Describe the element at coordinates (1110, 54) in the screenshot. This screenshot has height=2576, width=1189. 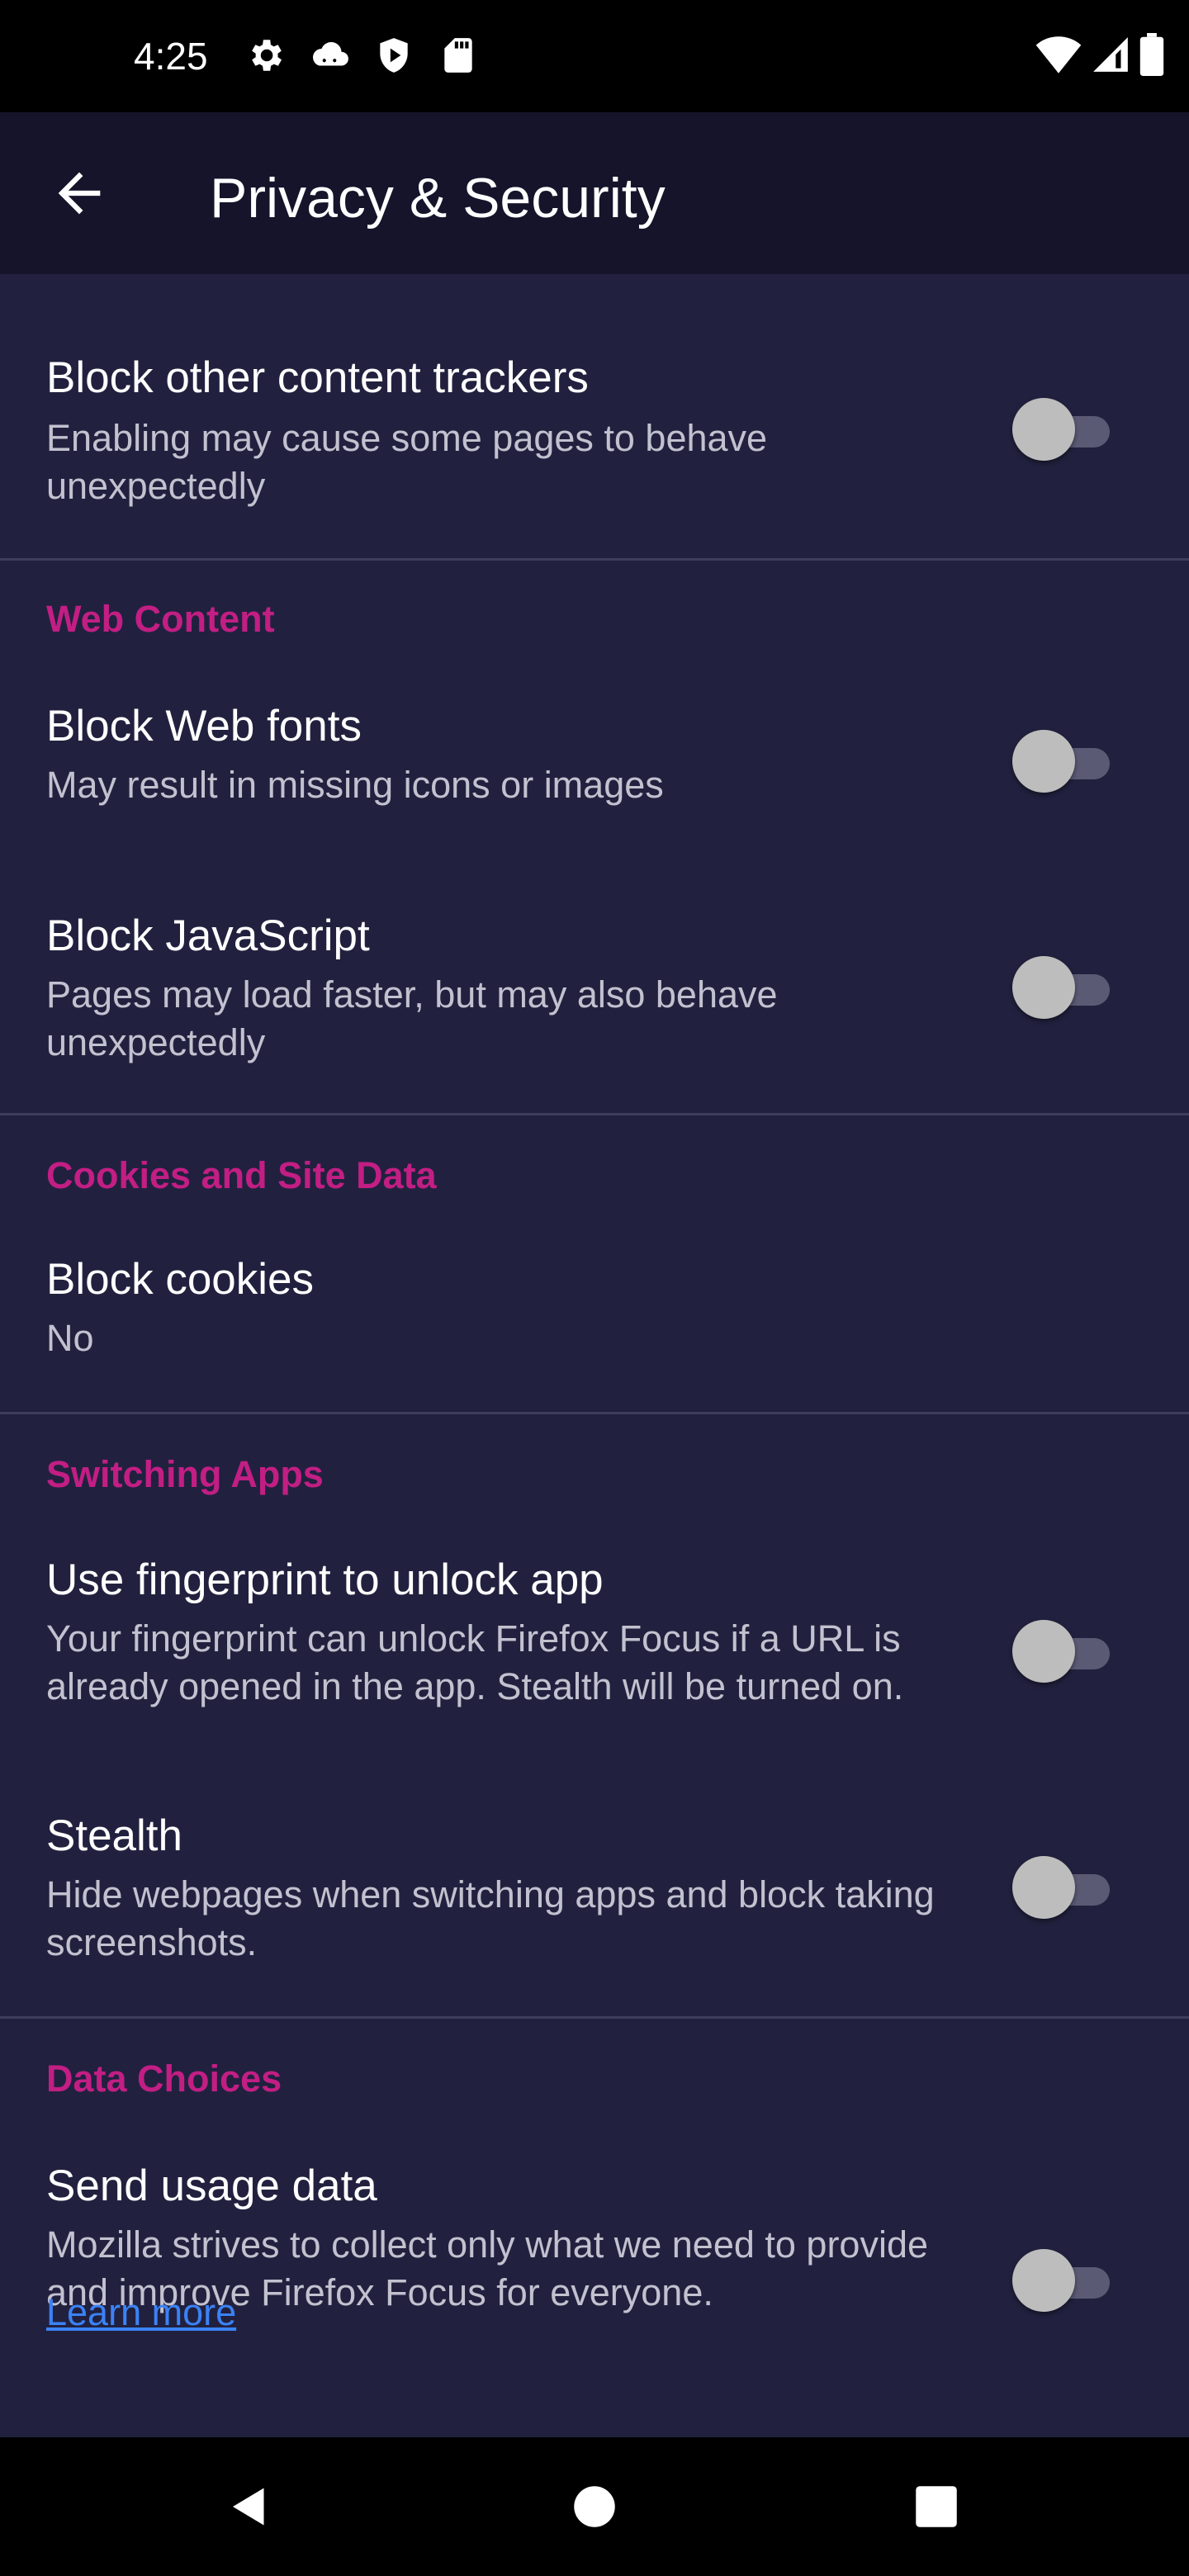
I see `signal-icon` at that location.